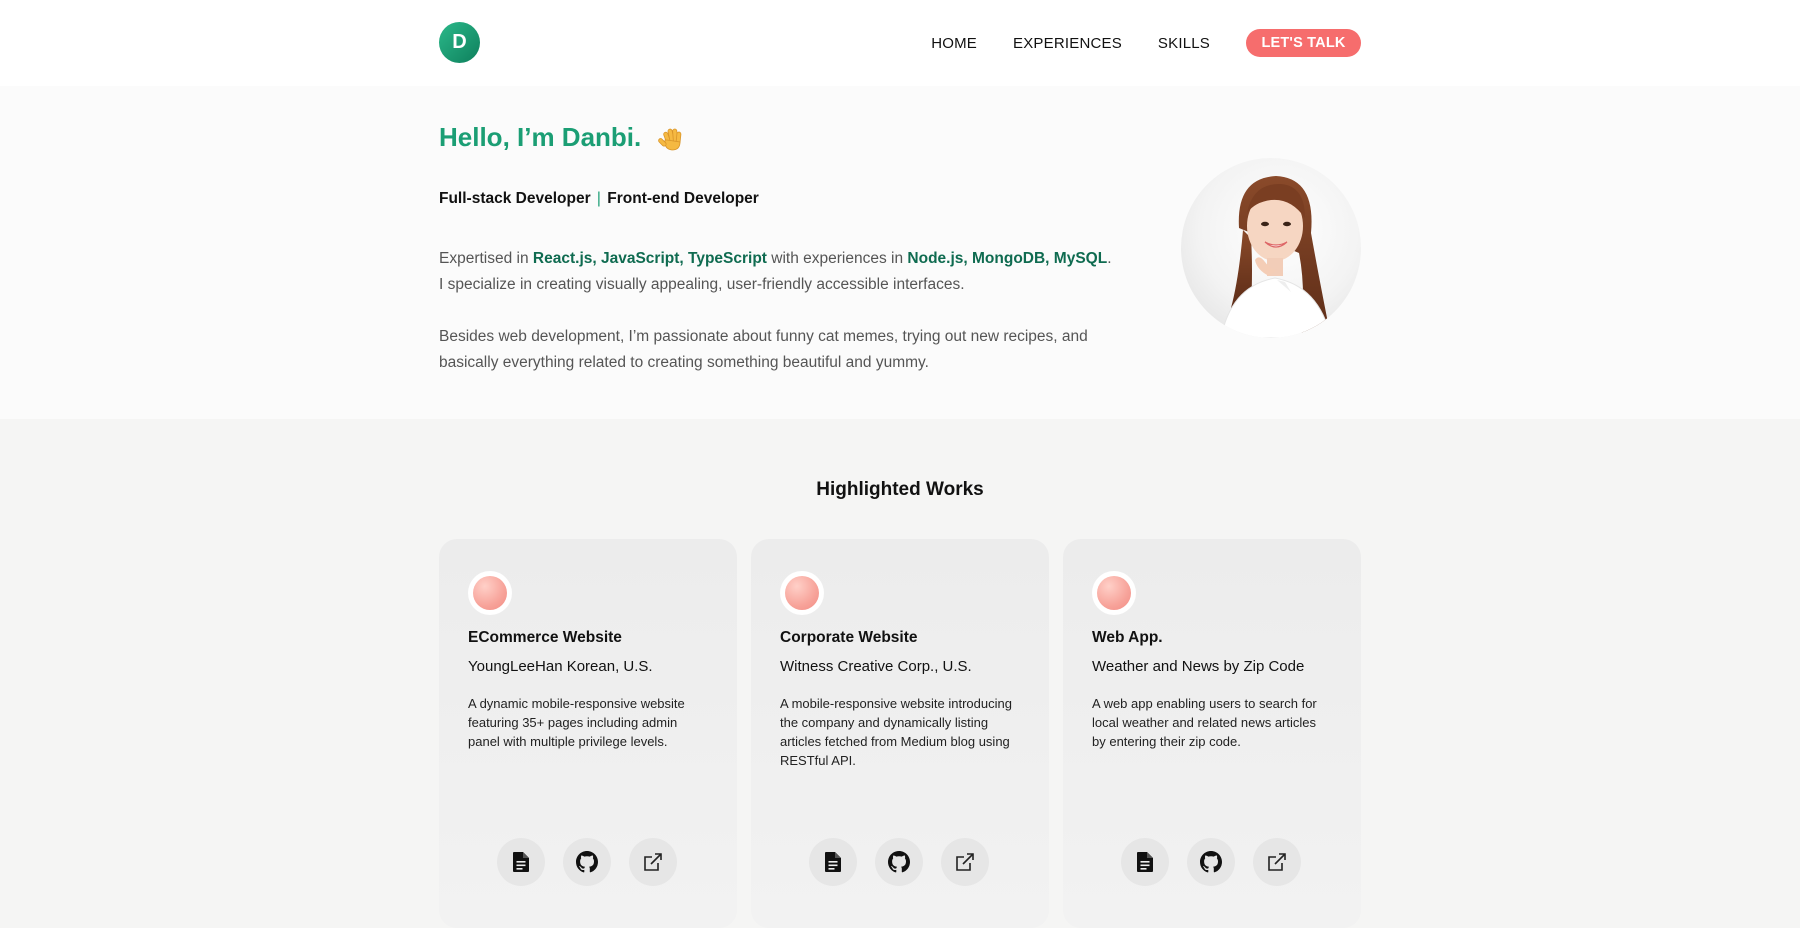  What do you see at coordinates (683, 198) in the screenshot?
I see `role-frontend: Front-end Developer` at bounding box center [683, 198].